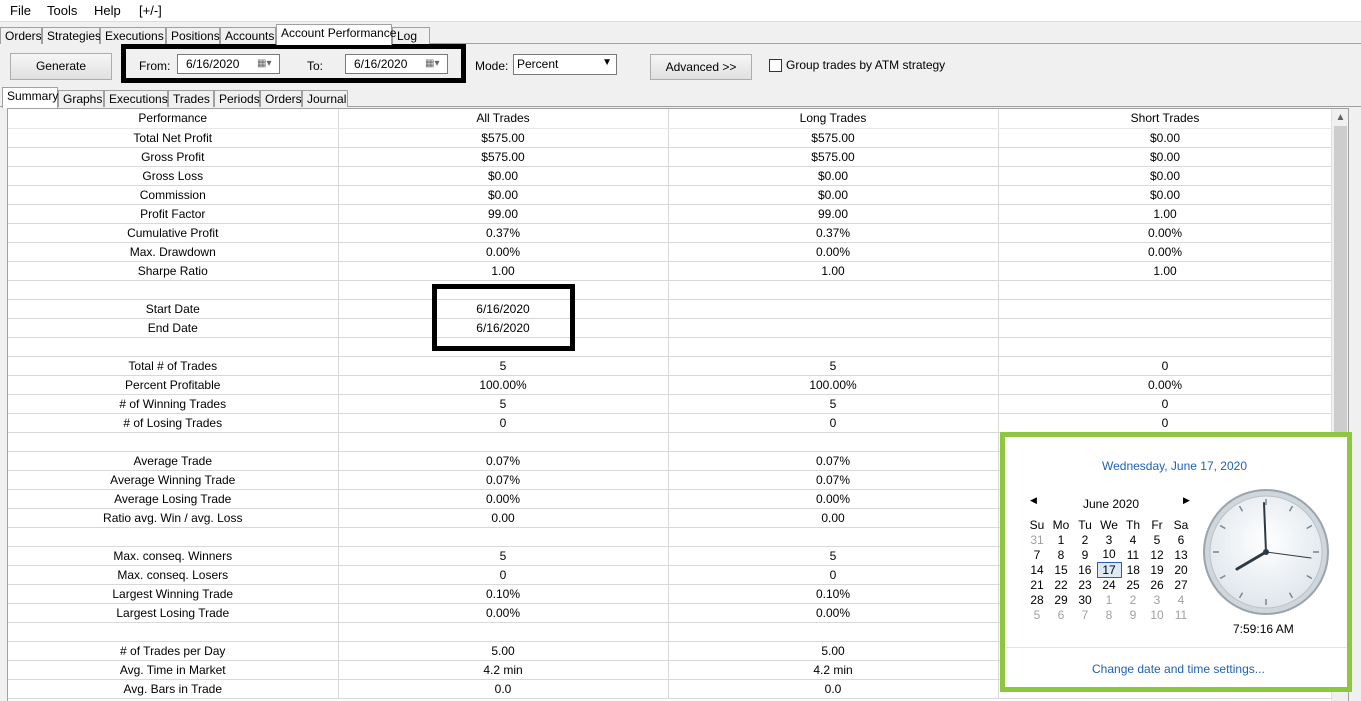  I want to click on next-month-icon: ▶, so click(1186, 500).